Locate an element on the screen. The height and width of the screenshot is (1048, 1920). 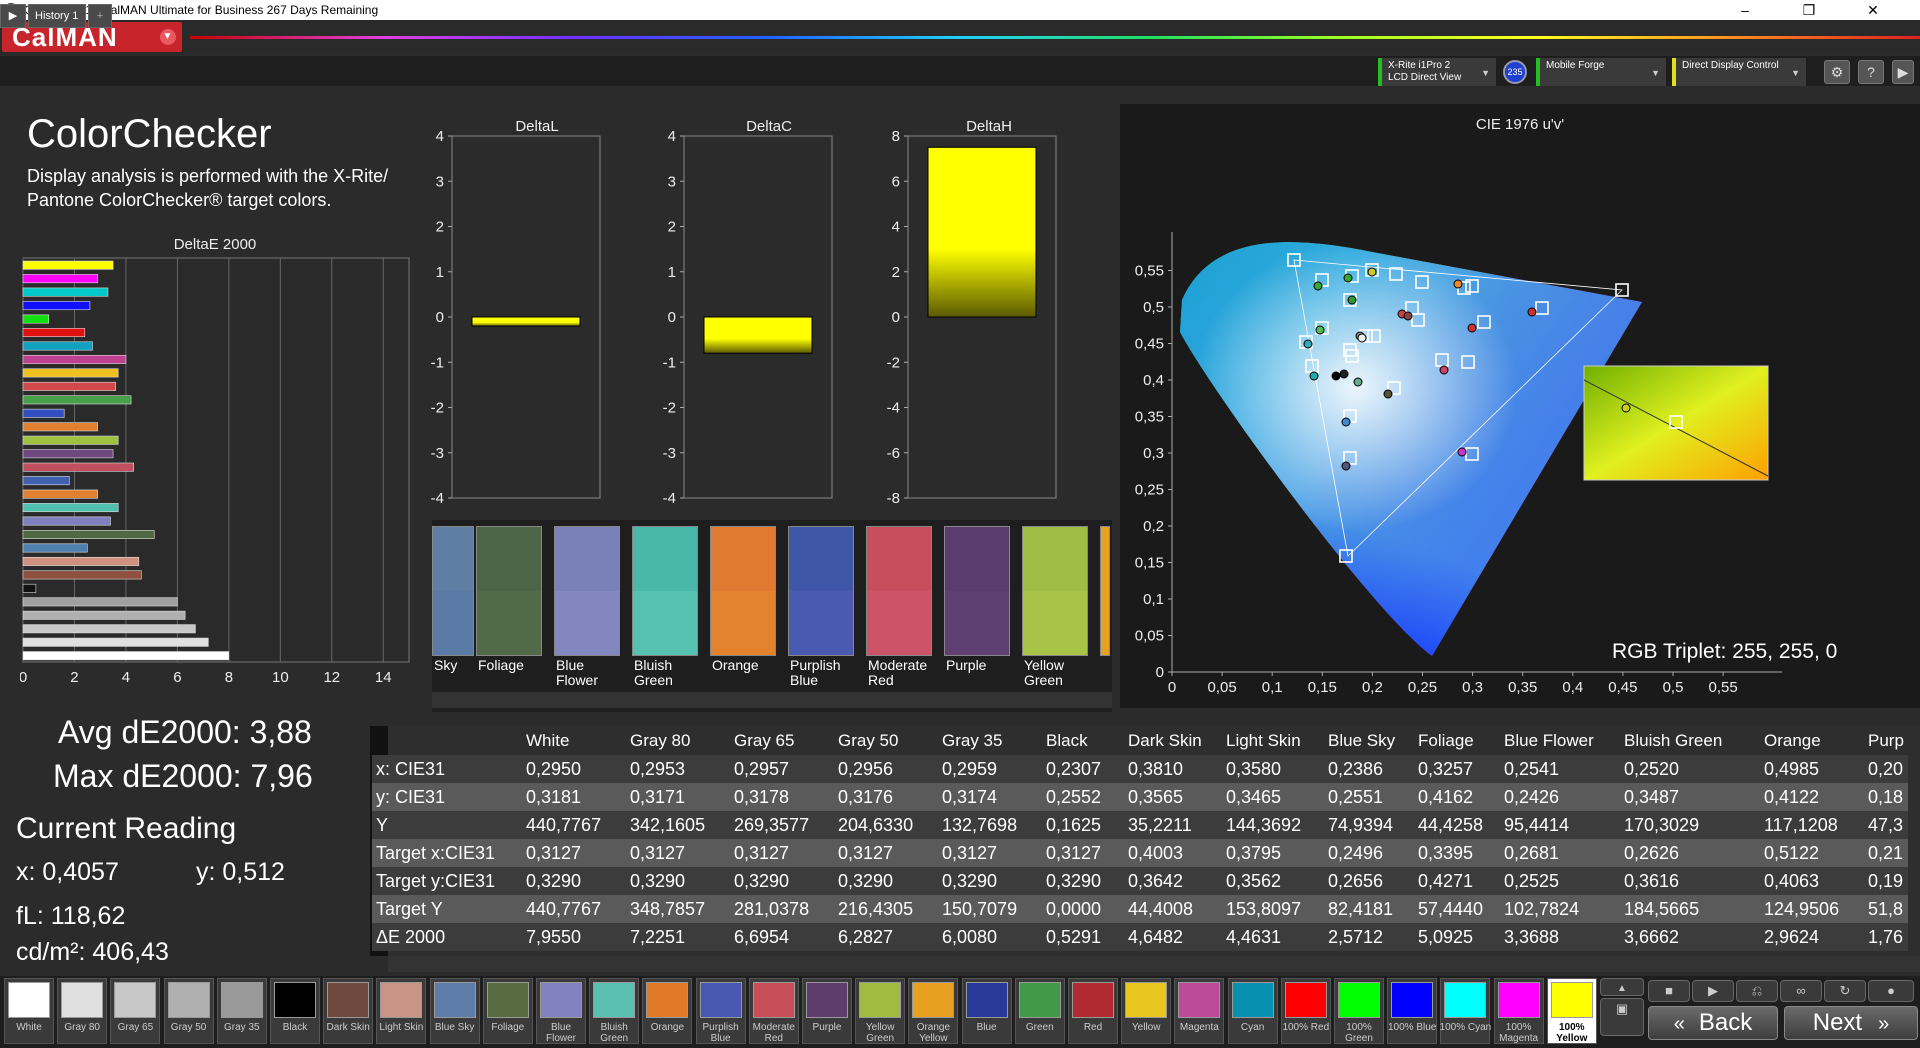
play-button-icon: ▶ is located at coordinates (1713, 991).